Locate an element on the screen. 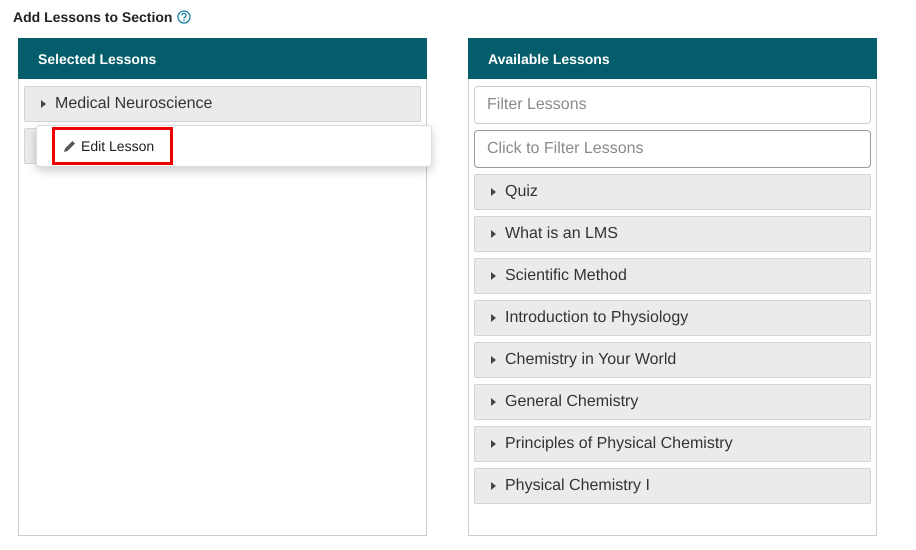 The image size is (916, 550). lesson-row: General Chemistry is located at coordinates (672, 402).